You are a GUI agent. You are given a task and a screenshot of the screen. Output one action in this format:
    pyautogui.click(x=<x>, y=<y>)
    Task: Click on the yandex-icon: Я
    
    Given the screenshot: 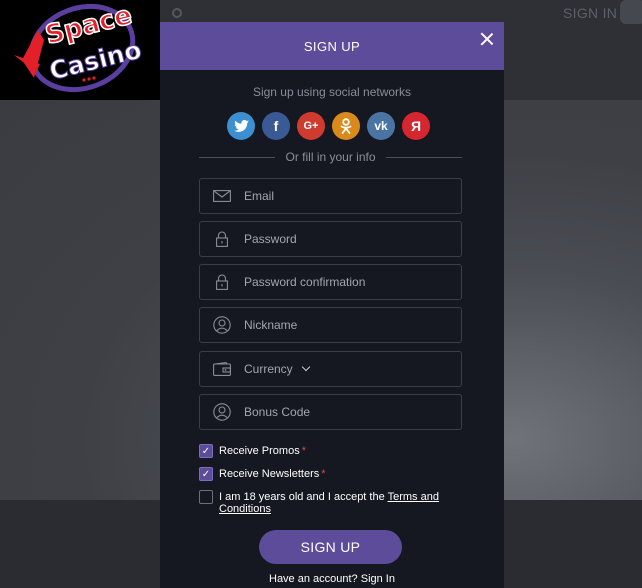 What is the action you would take?
    pyautogui.click(x=416, y=126)
    